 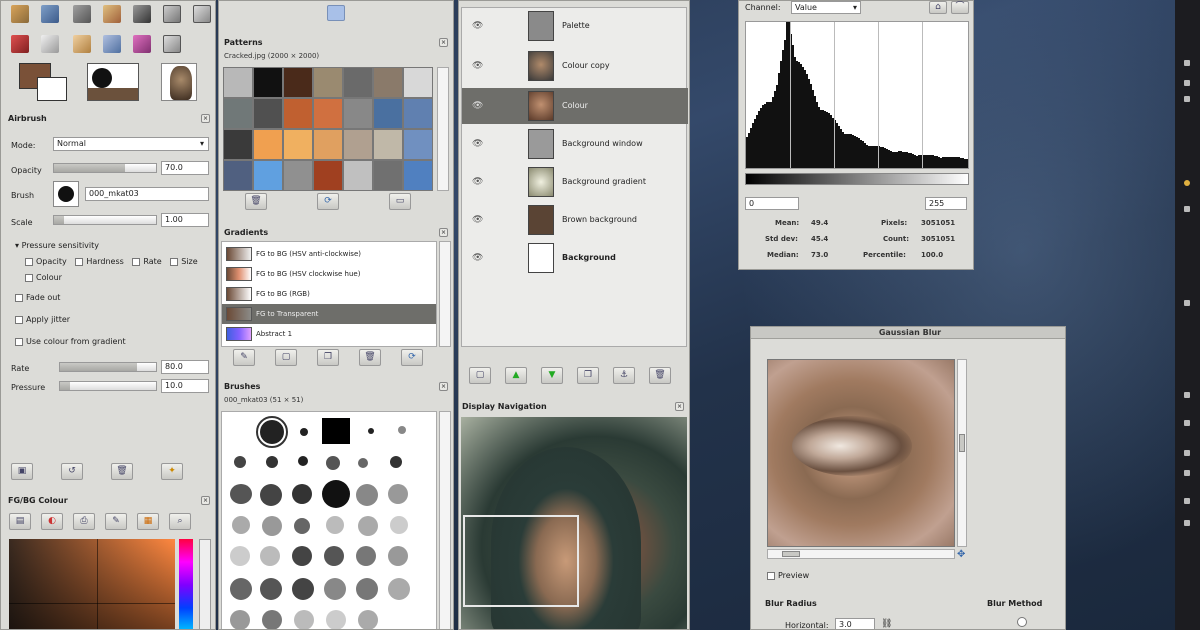 I want to click on layer-row: 👁 Brown background, so click(x=575, y=220).